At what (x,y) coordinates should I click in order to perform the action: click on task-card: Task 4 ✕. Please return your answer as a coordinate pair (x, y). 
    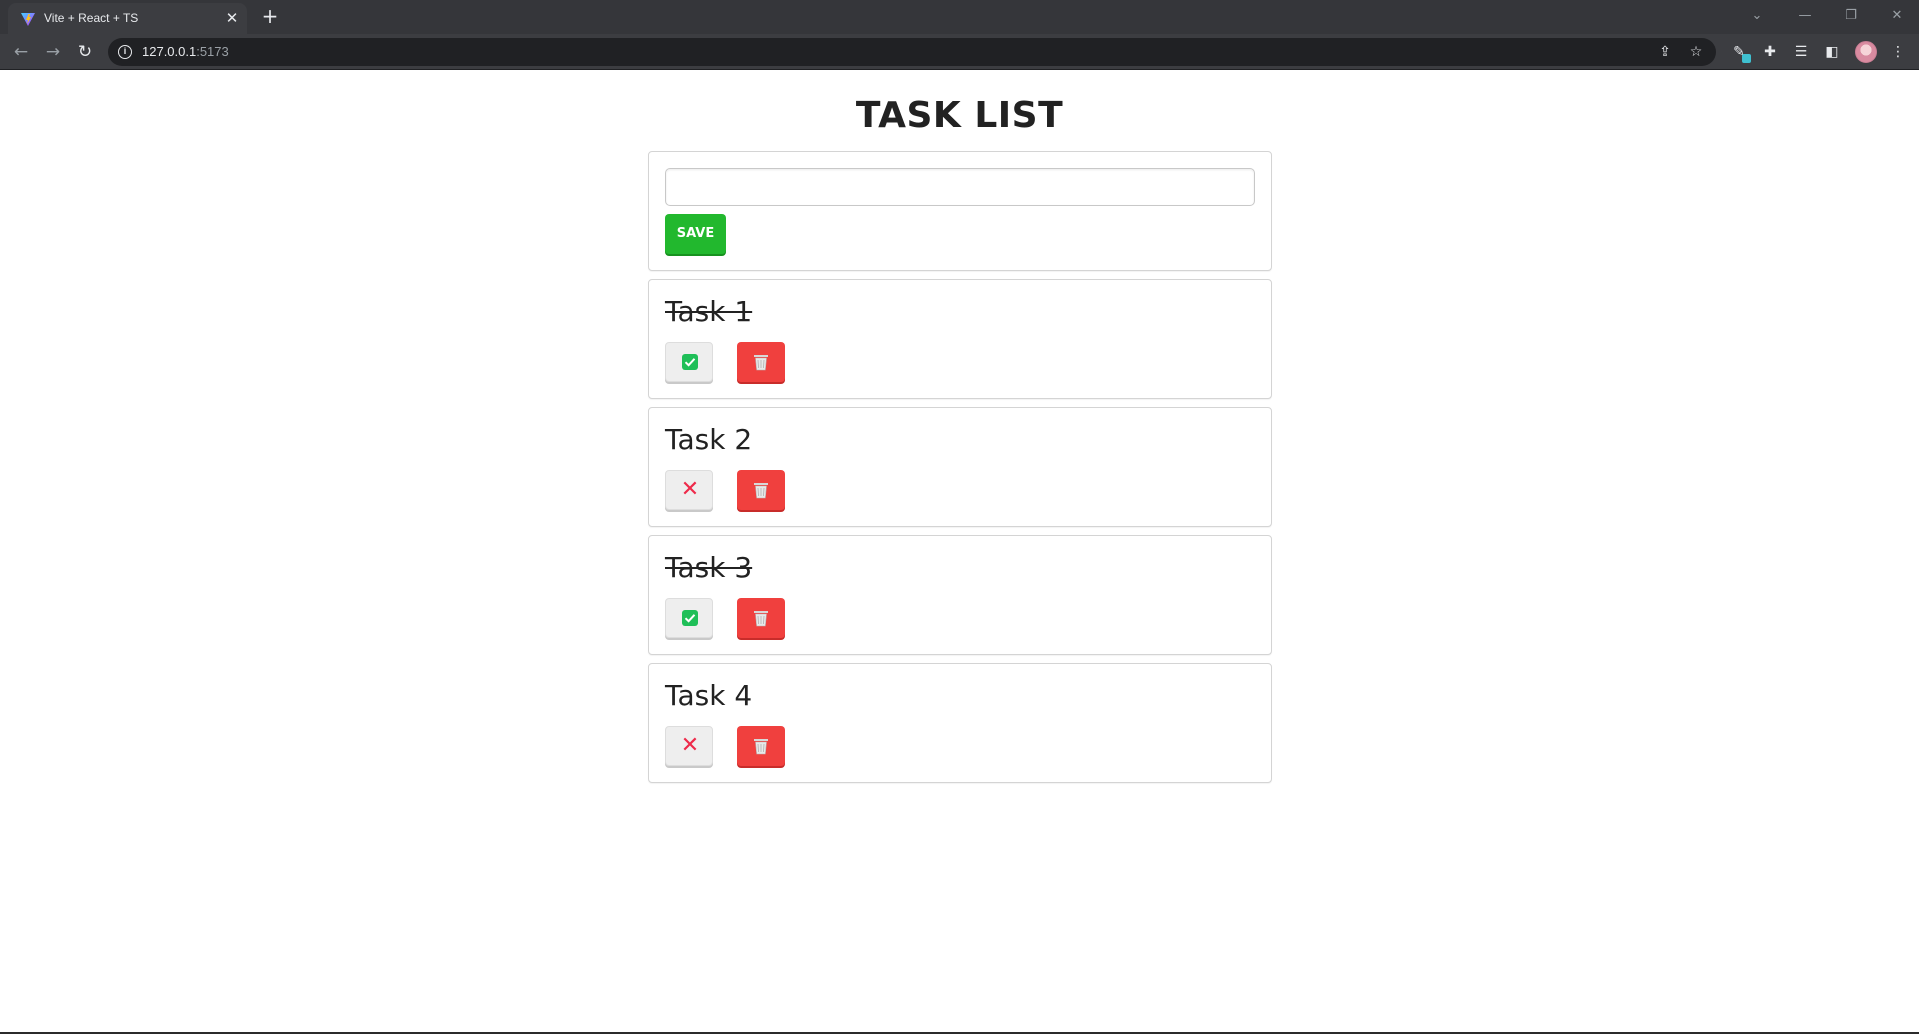
    Looking at the image, I should click on (960, 723).